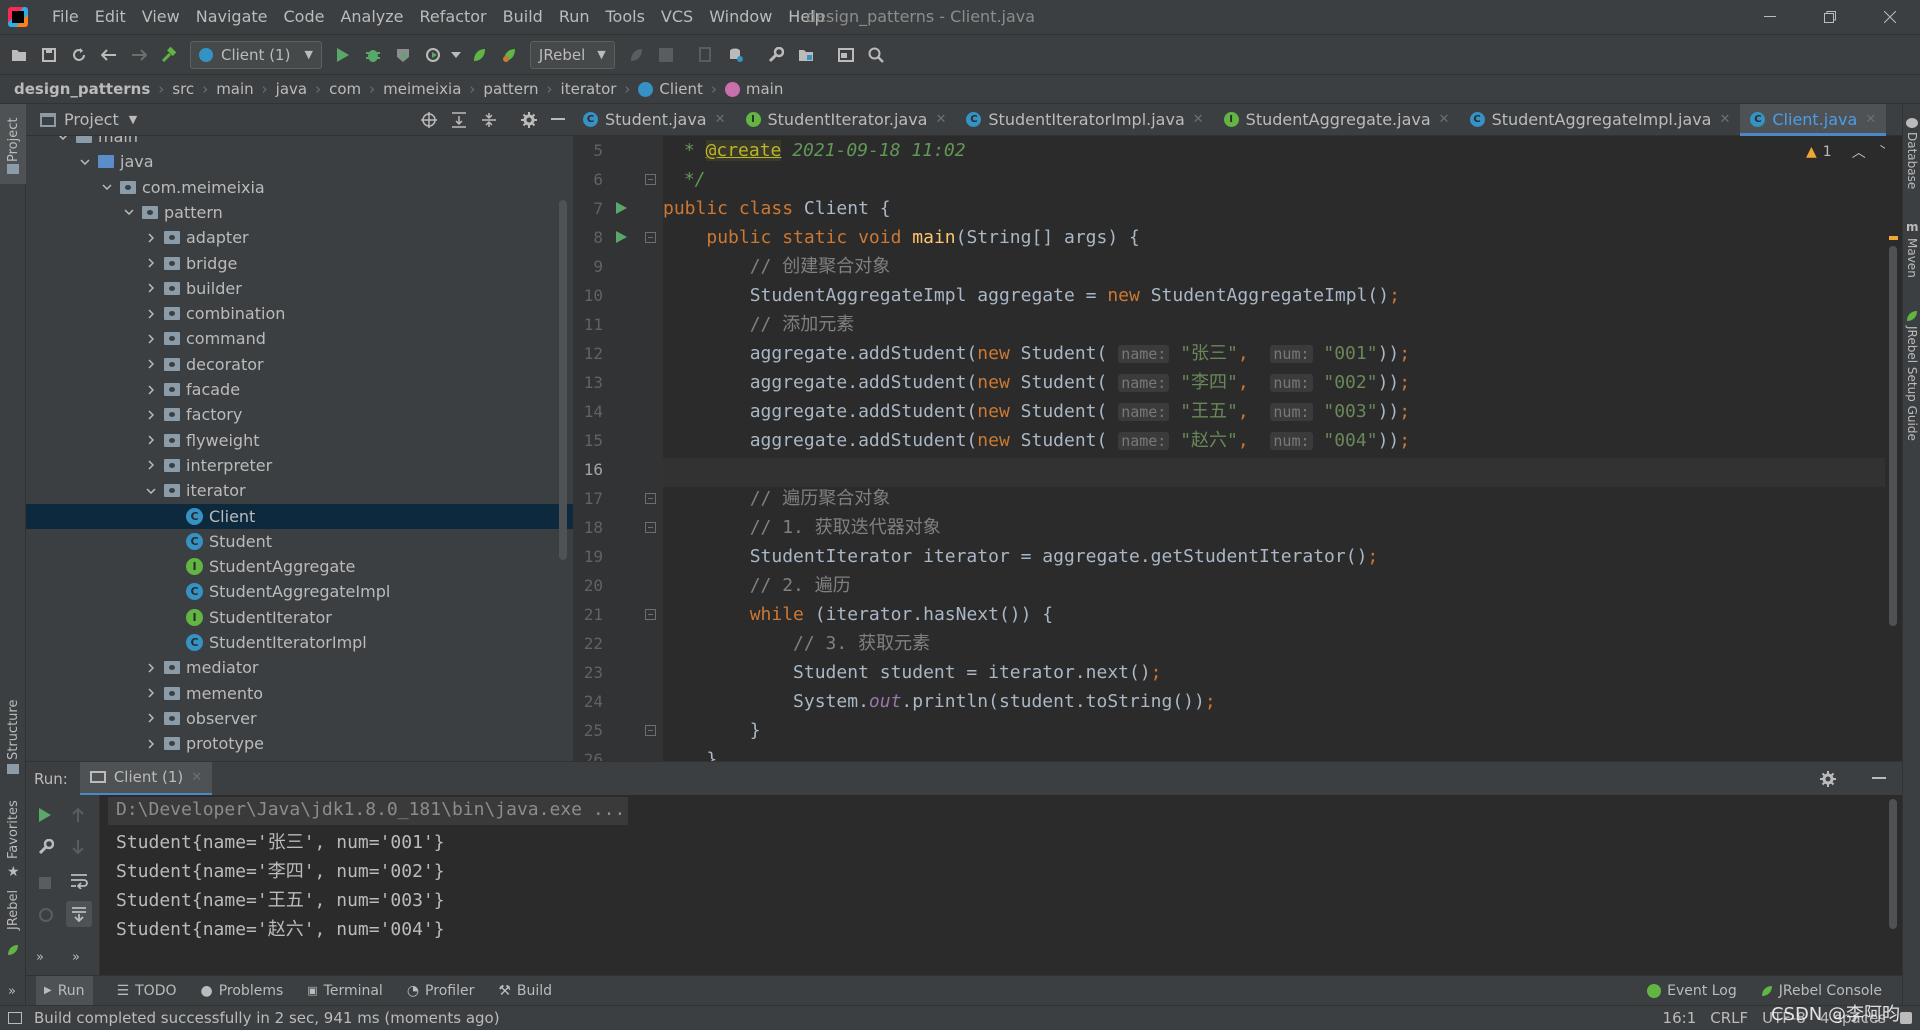 This screenshot has height=1030, width=1920. I want to click on editor-tab-studentaggregate: I StudentAggregate.java ✕, so click(1337, 120).